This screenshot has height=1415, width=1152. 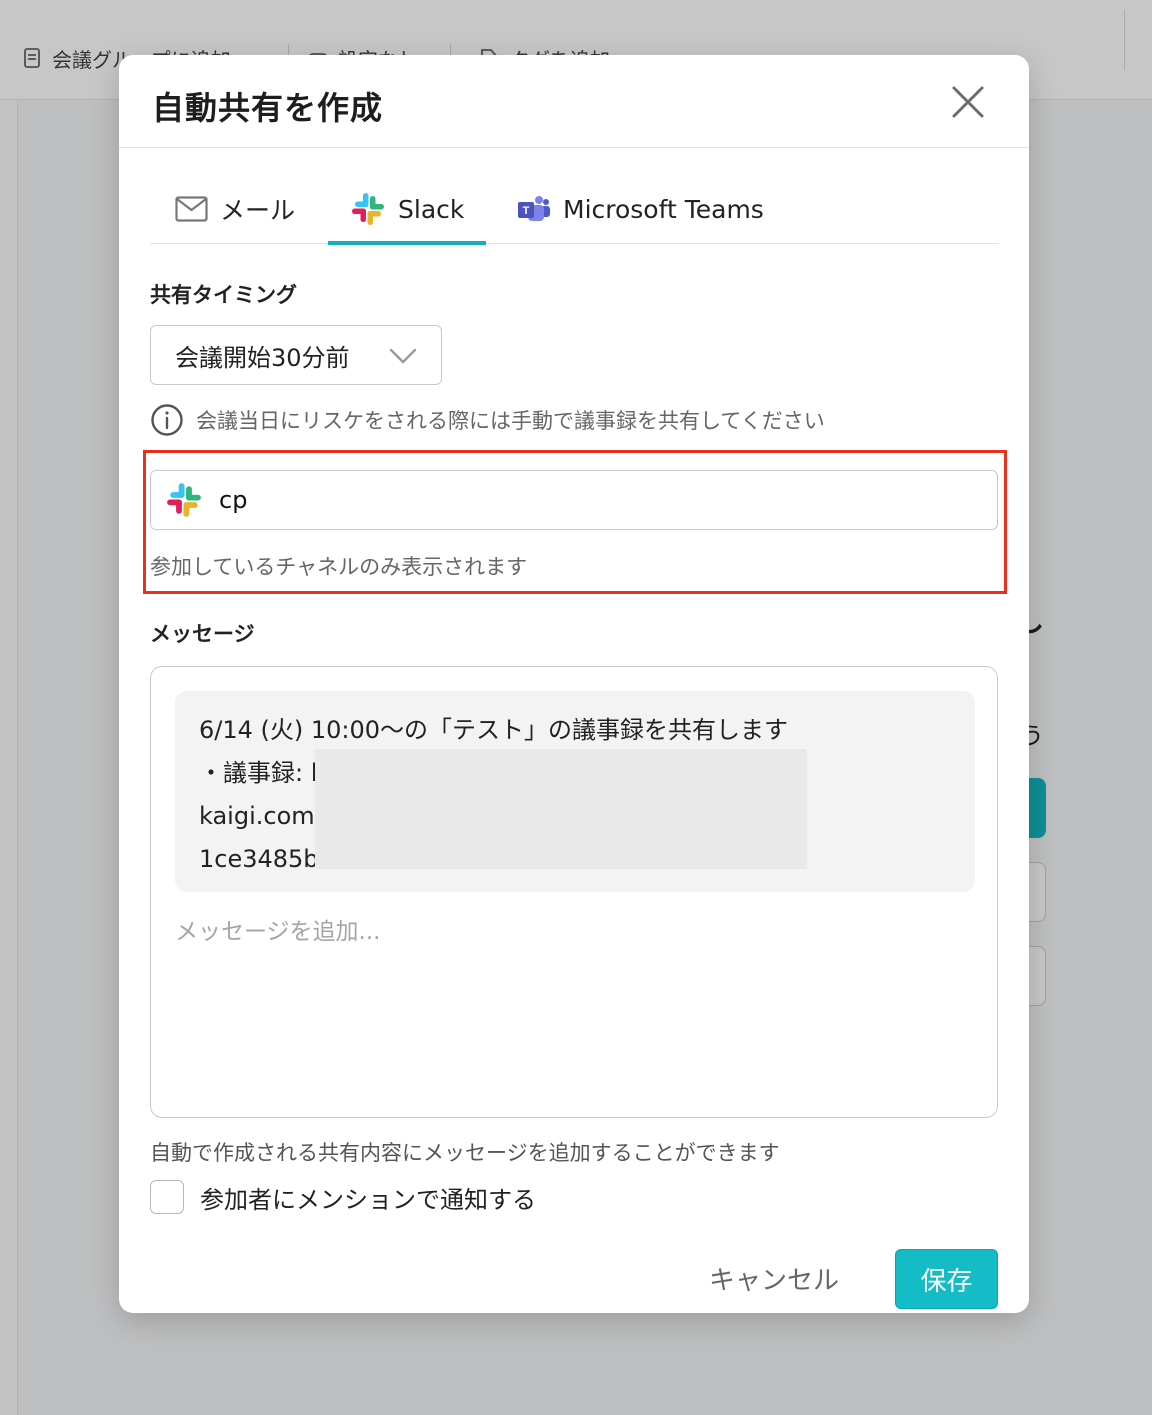 What do you see at coordinates (431, 209) in the screenshot?
I see `tab-label: Slack` at bounding box center [431, 209].